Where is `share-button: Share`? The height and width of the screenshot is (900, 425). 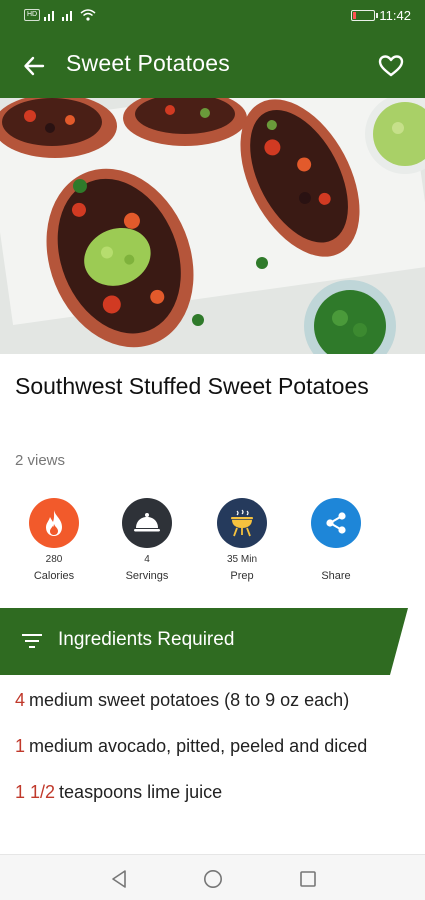 share-button: Share is located at coordinates (336, 540).